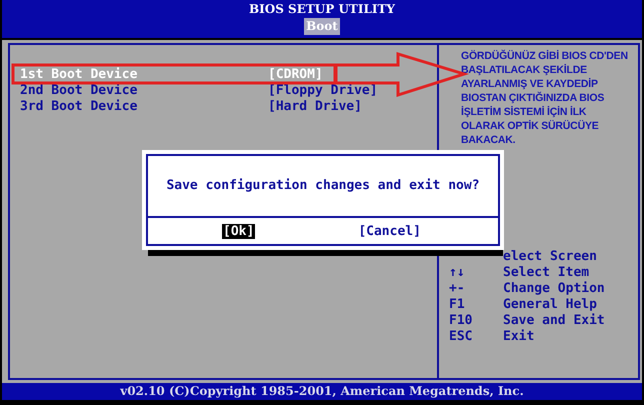  What do you see at coordinates (554, 289) in the screenshot?
I see `key-action: Change Option` at bounding box center [554, 289].